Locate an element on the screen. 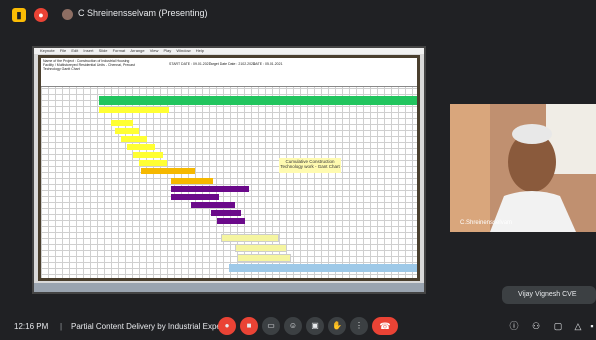 Image resolution: width=596 pixels, height=340 pixels. menu-item: Insert is located at coordinates (88, 50).